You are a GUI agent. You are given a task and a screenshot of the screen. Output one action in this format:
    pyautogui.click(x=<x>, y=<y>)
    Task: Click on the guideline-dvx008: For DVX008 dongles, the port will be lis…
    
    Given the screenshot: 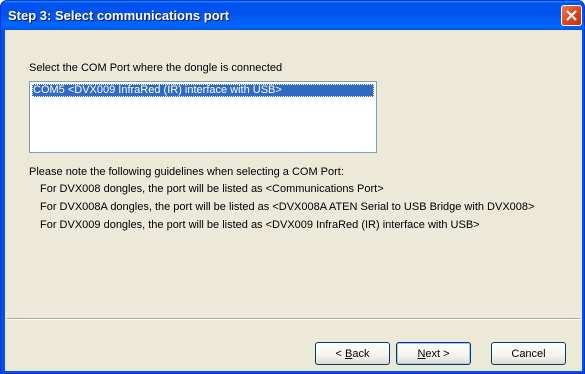 What is the action you would take?
    pyautogui.click(x=212, y=189)
    